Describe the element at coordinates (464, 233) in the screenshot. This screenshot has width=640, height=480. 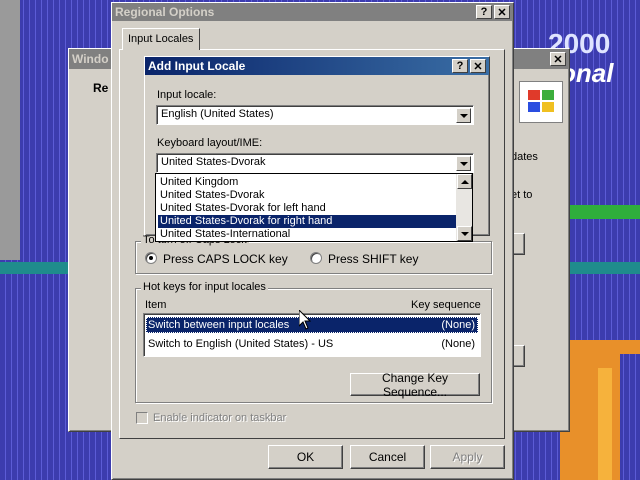
I see `scroll-down-arrow-icon` at that location.